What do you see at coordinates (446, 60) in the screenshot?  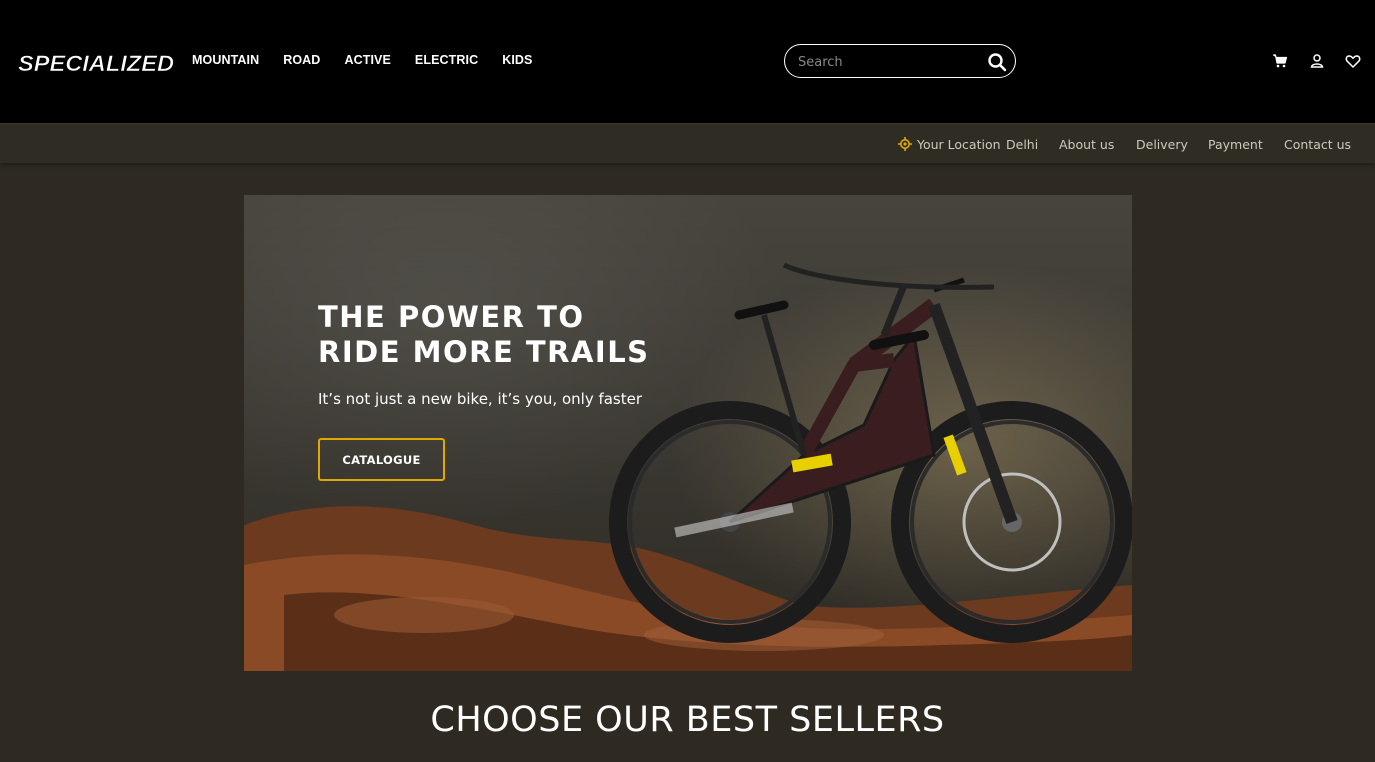 I see `nav-electric: ELECTRIC` at bounding box center [446, 60].